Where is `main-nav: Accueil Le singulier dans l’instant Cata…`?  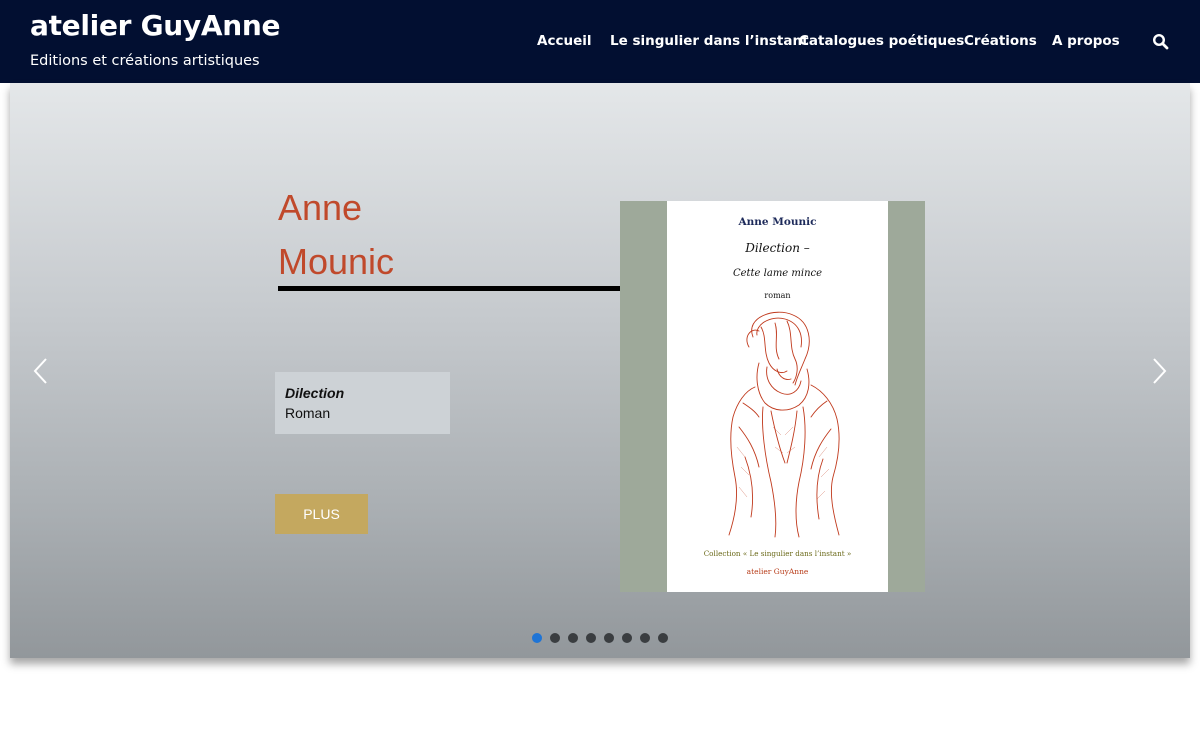 main-nav: Accueil Le singulier dans l’instant Cata… is located at coordinates (600, 43).